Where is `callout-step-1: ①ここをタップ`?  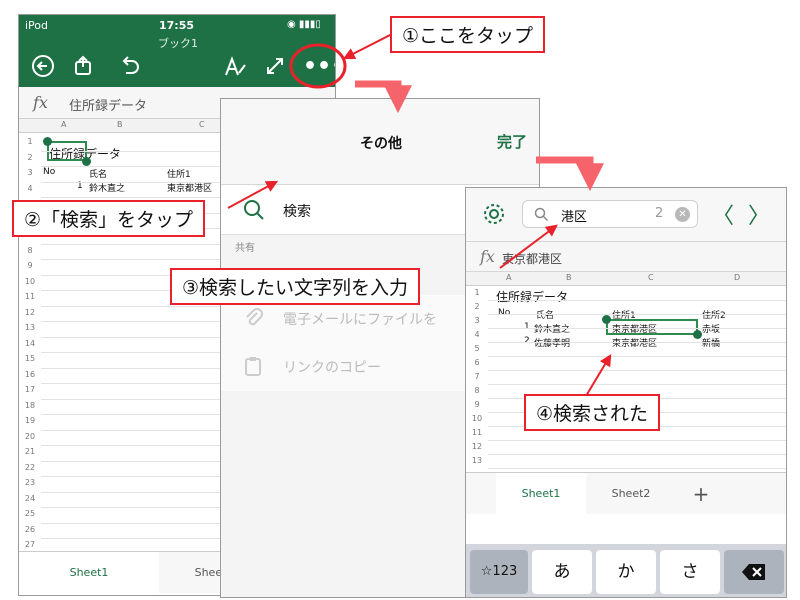 callout-step-1: ①ここをタップ is located at coordinates (468, 34).